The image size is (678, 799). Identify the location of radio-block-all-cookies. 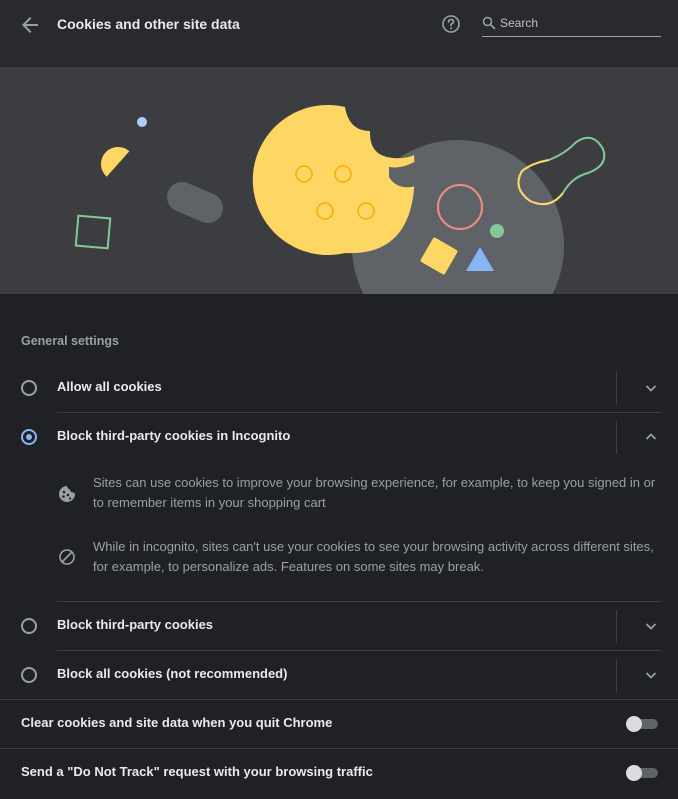
(29, 675).